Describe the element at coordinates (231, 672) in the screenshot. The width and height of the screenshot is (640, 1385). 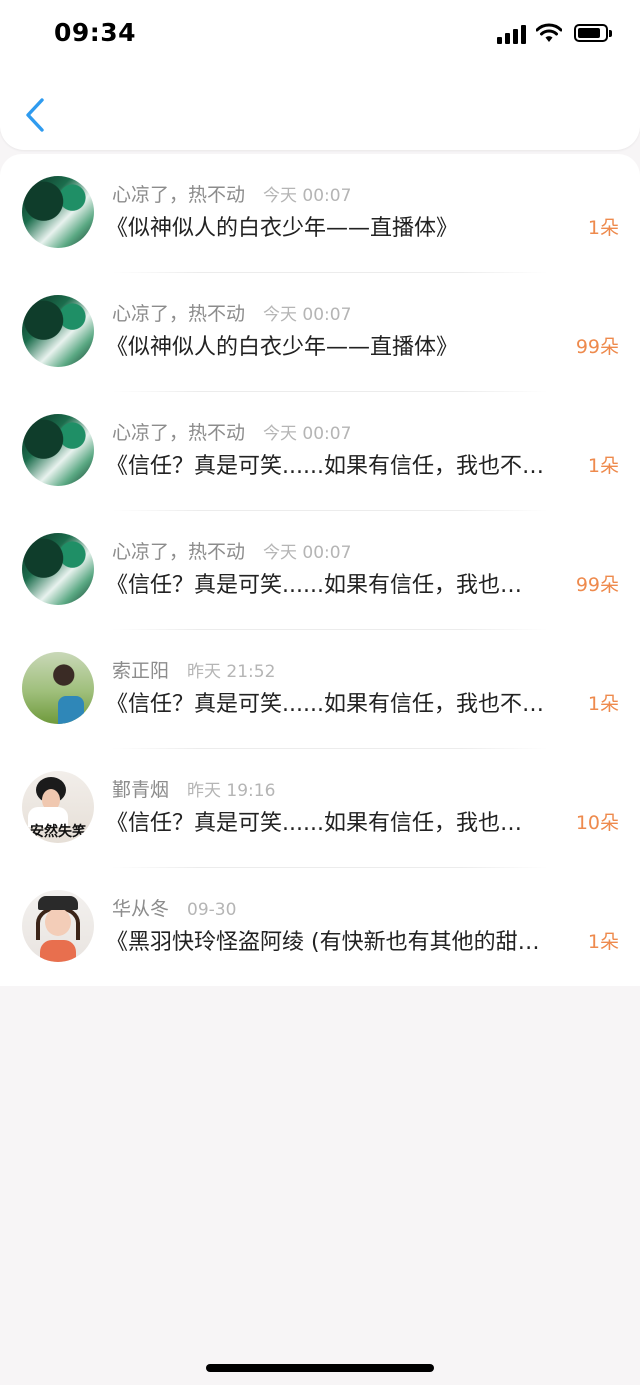
I see `timestamp: 昨天 21:52` at that location.